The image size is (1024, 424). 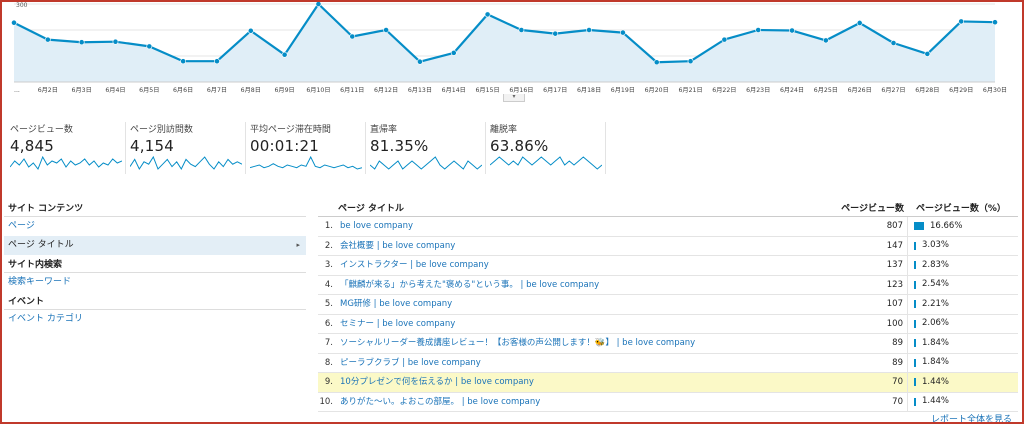 I want to click on chart-x-tick-label: 6月19日, so click(x=623, y=90).